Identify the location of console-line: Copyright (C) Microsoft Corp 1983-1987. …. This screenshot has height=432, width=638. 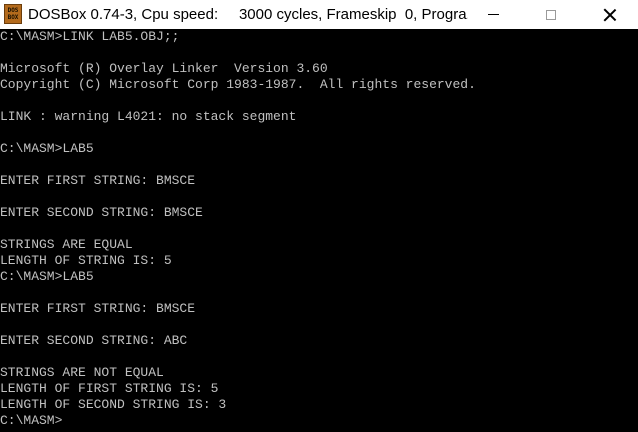
(238, 84).